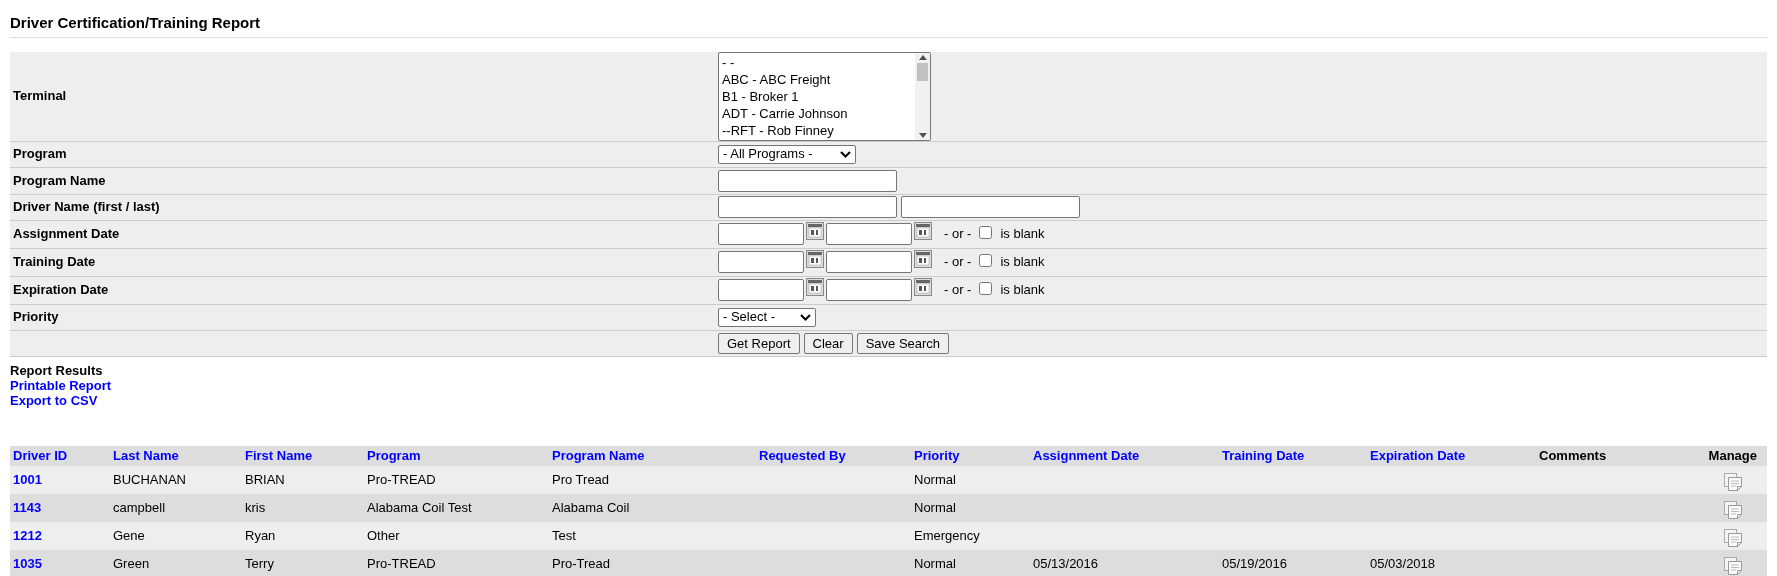 The width and height of the screenshot is (1777, 576). Describe the element at coordinates (40, 96) in the screenshot. I see `field-label: Terminal` at that location.